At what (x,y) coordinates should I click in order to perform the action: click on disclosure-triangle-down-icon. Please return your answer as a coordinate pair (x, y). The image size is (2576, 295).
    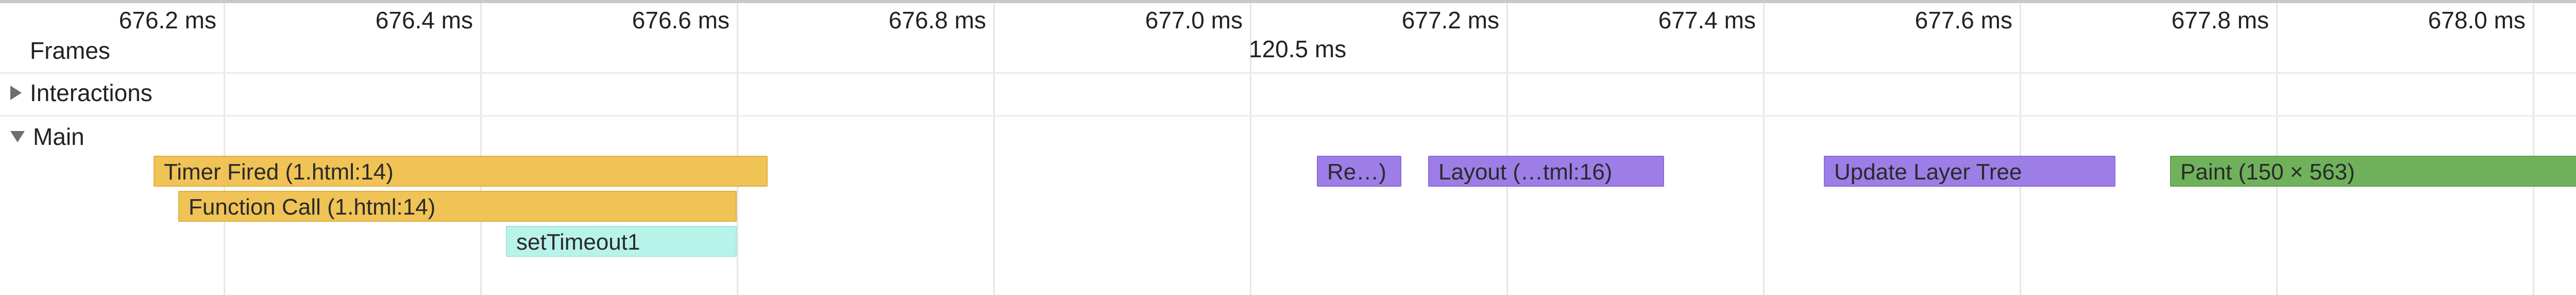
    Looking at the image, I should click on (17, 136).